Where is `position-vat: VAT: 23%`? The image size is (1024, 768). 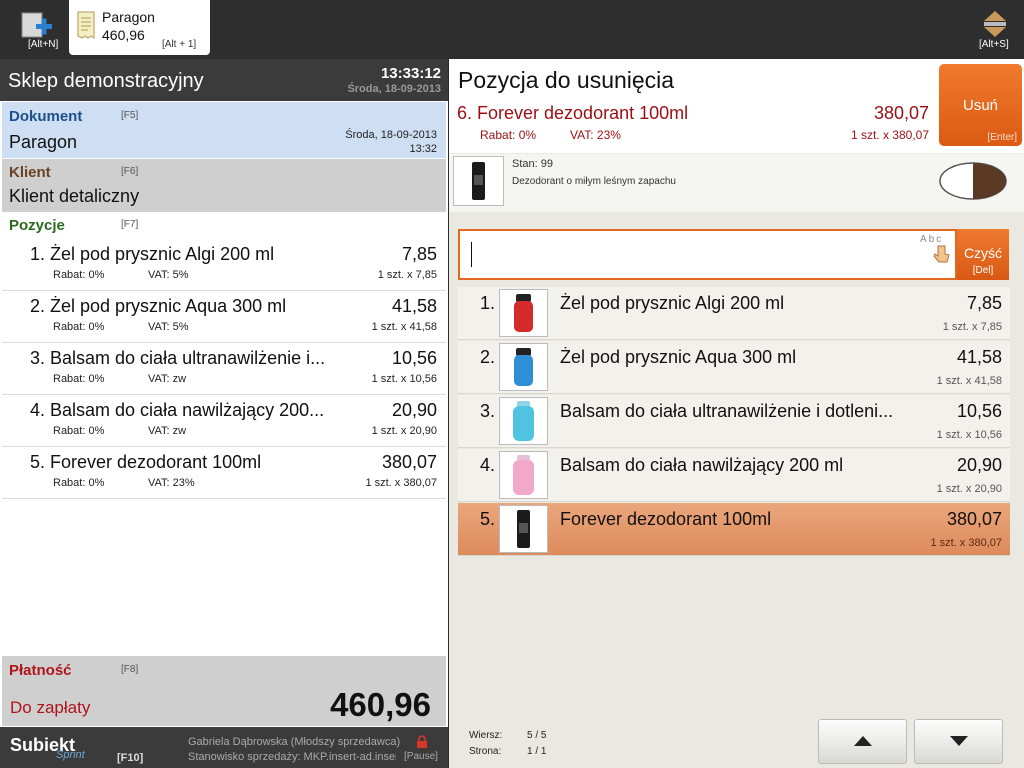 position-vat: VAT: 23% is located at coordinates (171, 483).